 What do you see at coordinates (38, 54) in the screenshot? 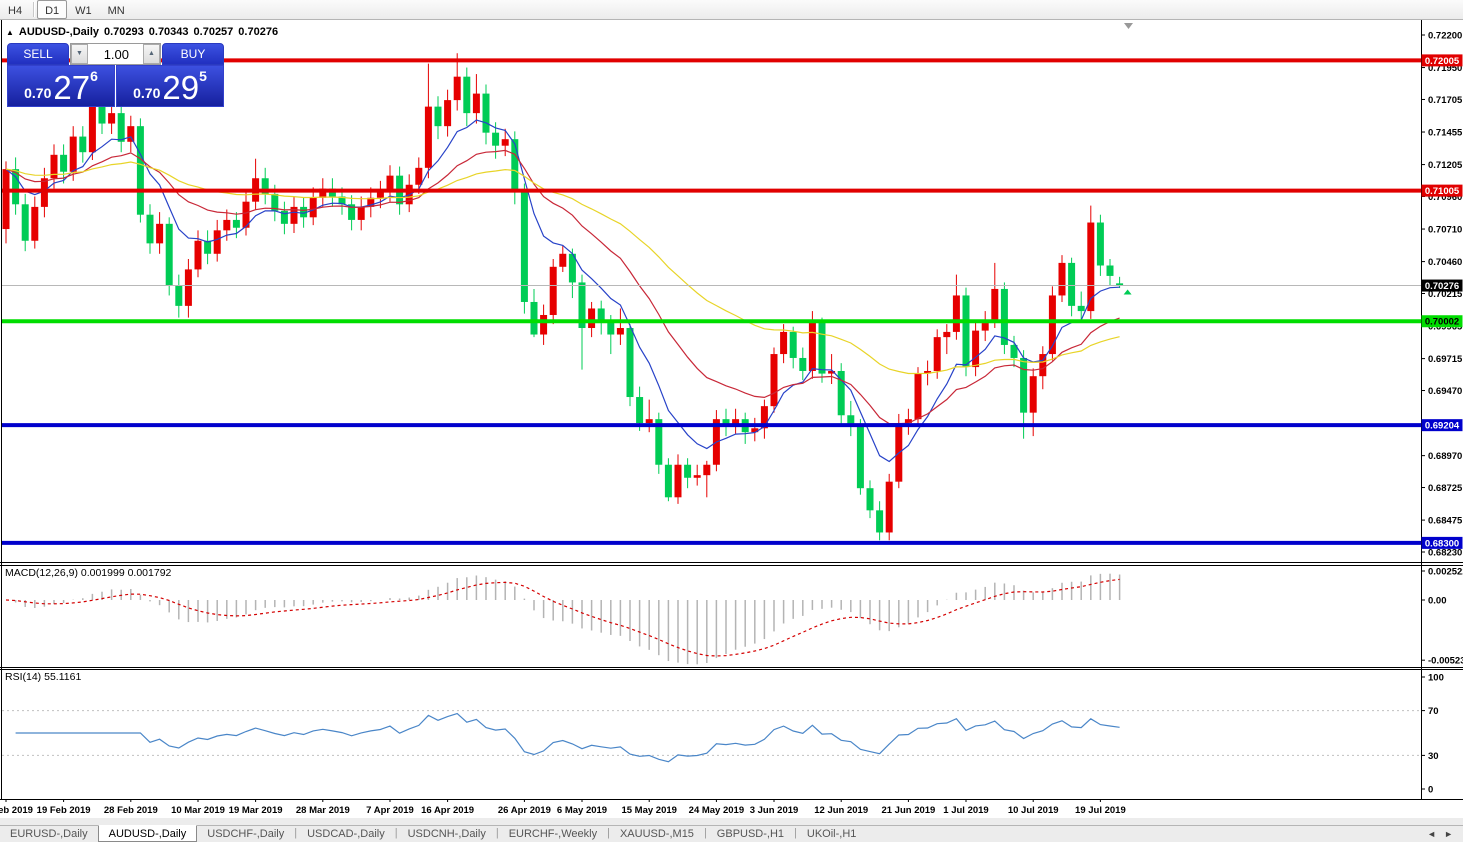
I see `sell-button: SELL` at bounding box center [38, 54].